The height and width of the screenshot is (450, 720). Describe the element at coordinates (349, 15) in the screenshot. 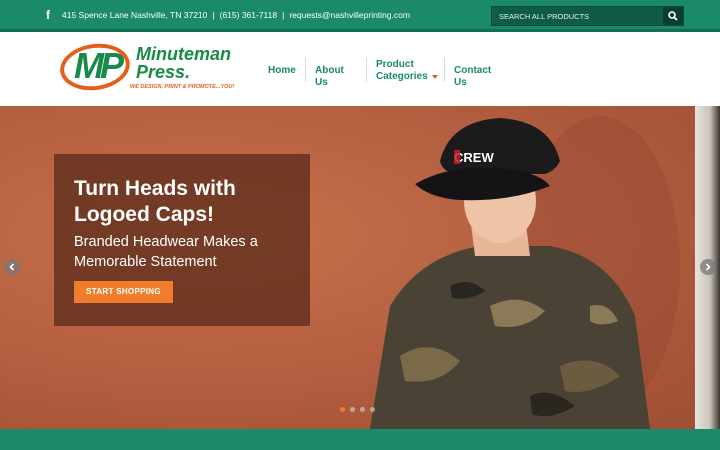

I see `email-link: requests@nashvilleprinting.com` at that location.